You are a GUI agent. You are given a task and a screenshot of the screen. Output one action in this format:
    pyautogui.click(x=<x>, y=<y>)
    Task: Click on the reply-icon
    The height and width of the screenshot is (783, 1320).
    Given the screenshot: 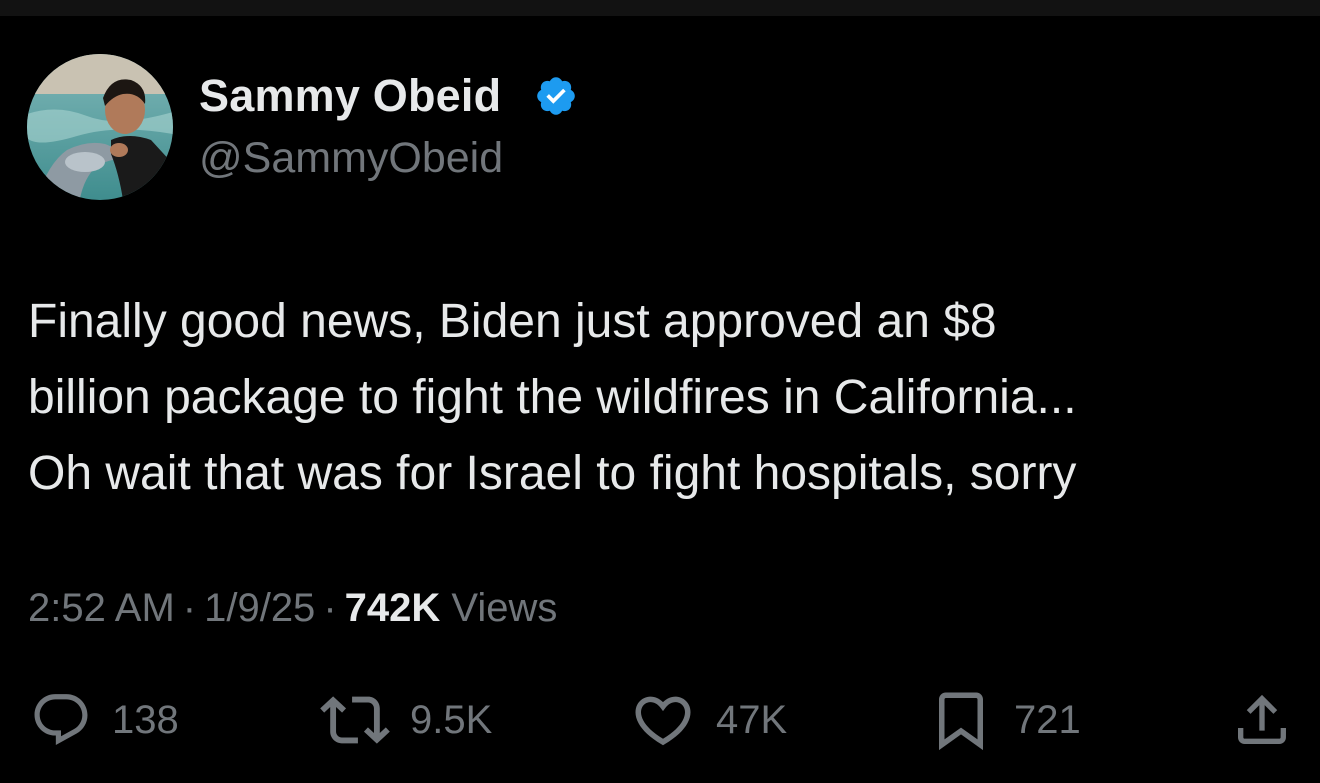 What is the action you would take?
    pyautogui.click(x=61, y=720)
    